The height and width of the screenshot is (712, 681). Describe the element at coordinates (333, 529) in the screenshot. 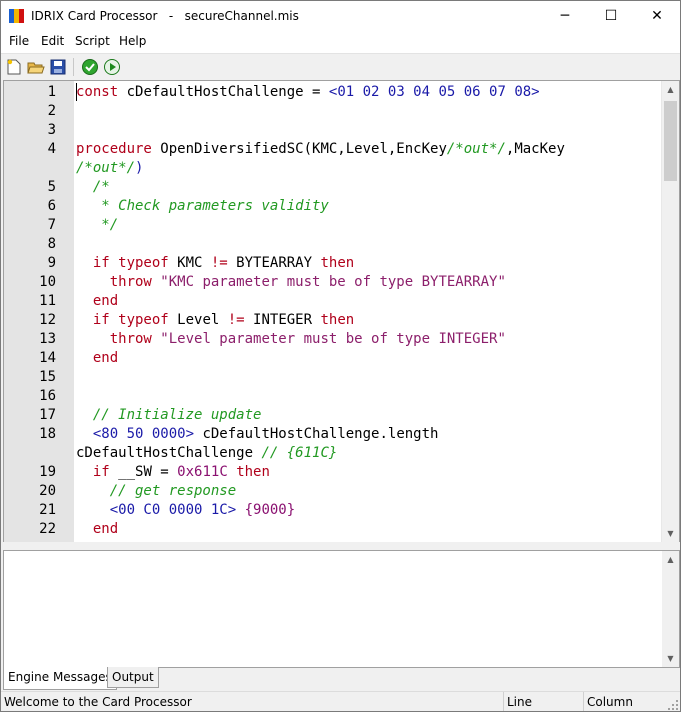

I see `code-line: 22 end` at that location.